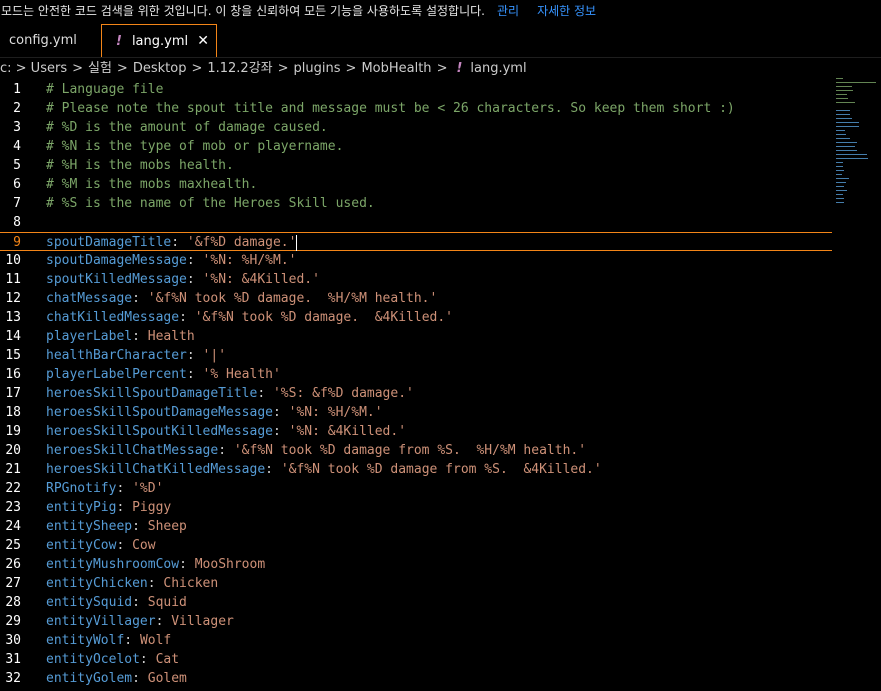 The image size is (881, 691). Describe the element at coordinates (239, 68) in the screenshot. I see `breadcrumb-item-folder: 1.12.2강좌` at that location.